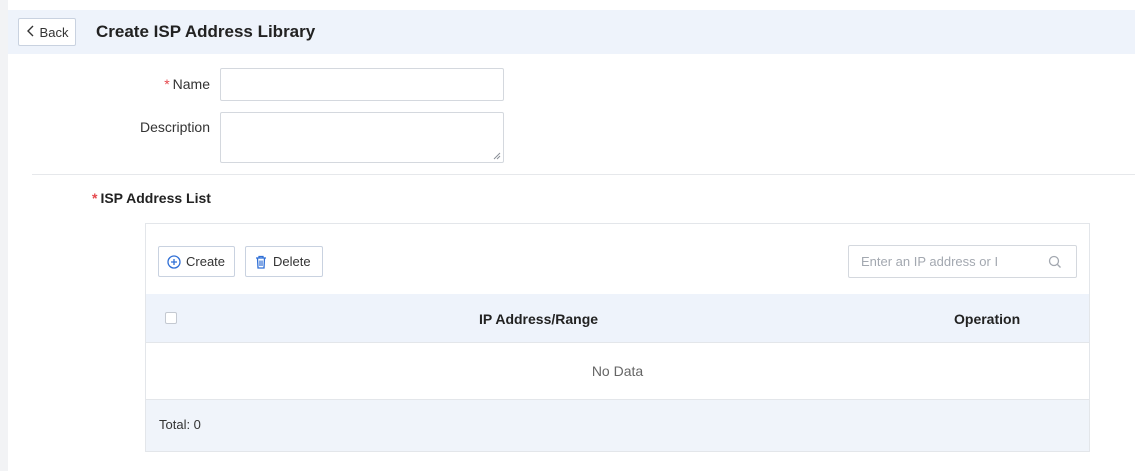 The width and height of the screenshot is (1135, 471). What do you see at coordinates (617, 425) in the screenshot?
I see `table-footer: Total: 0` at bounding box center [617, 425].